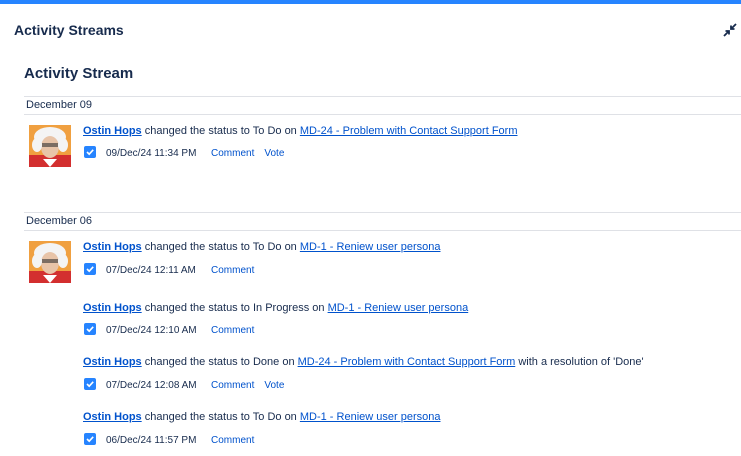 Image resolution: width=741 pixels, height=456 pixels. What do you see at coordinates (151, 440) in the screenshot?
I see `timestamp: 06/Dec/24 11:57 PM` at bounding box center [151, 440].